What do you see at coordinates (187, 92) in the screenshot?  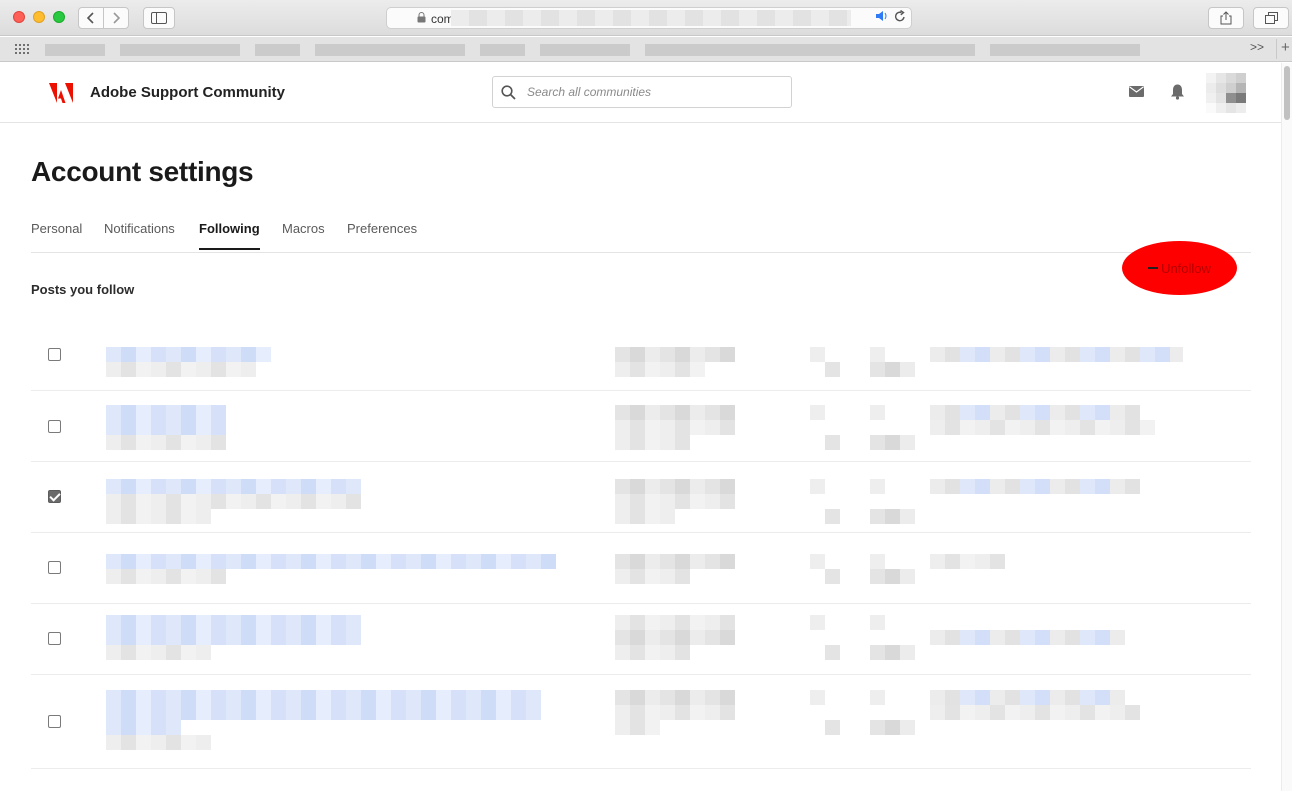 I see `site-title: Adobe Support Community` at bounding box center [187, 92].